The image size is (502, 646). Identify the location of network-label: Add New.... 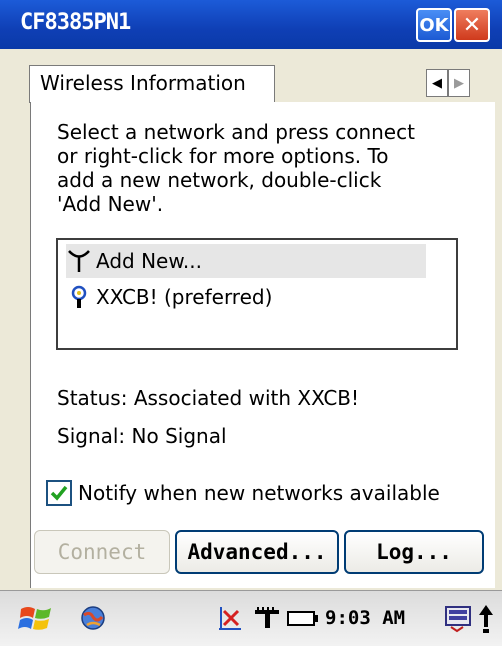
(149, 261).